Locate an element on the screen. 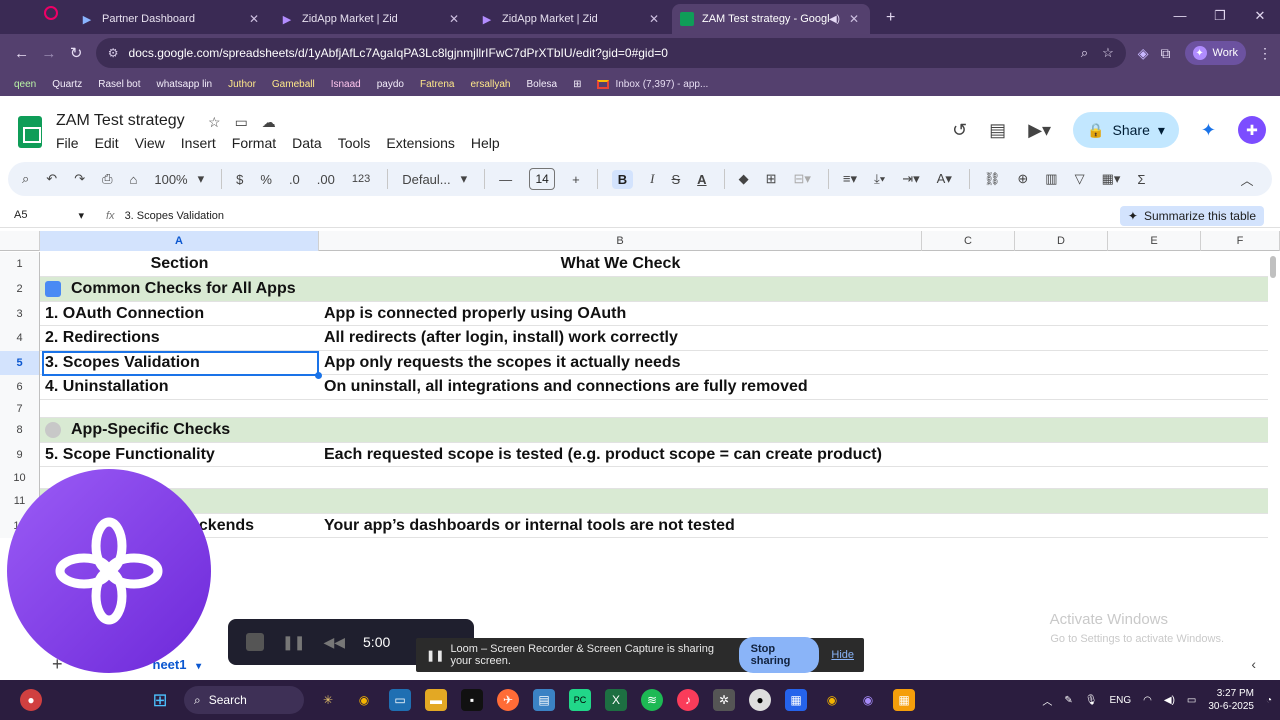  menu-help: Help is located at coordinates (485, 143).